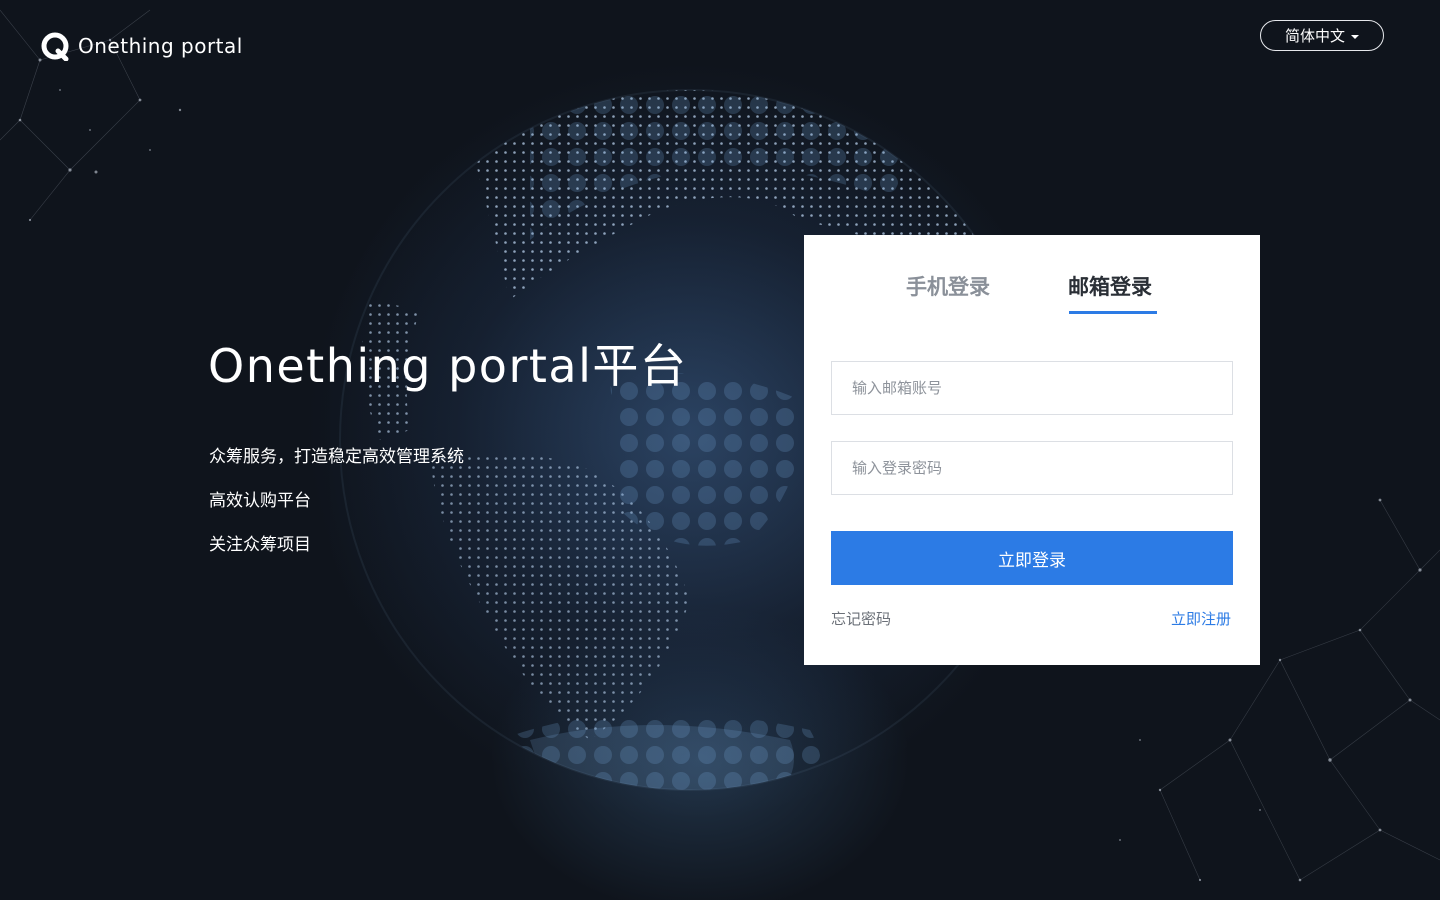 This screenshot has height=900, width=1440. I want to click on email-input, so click(1032, 388).